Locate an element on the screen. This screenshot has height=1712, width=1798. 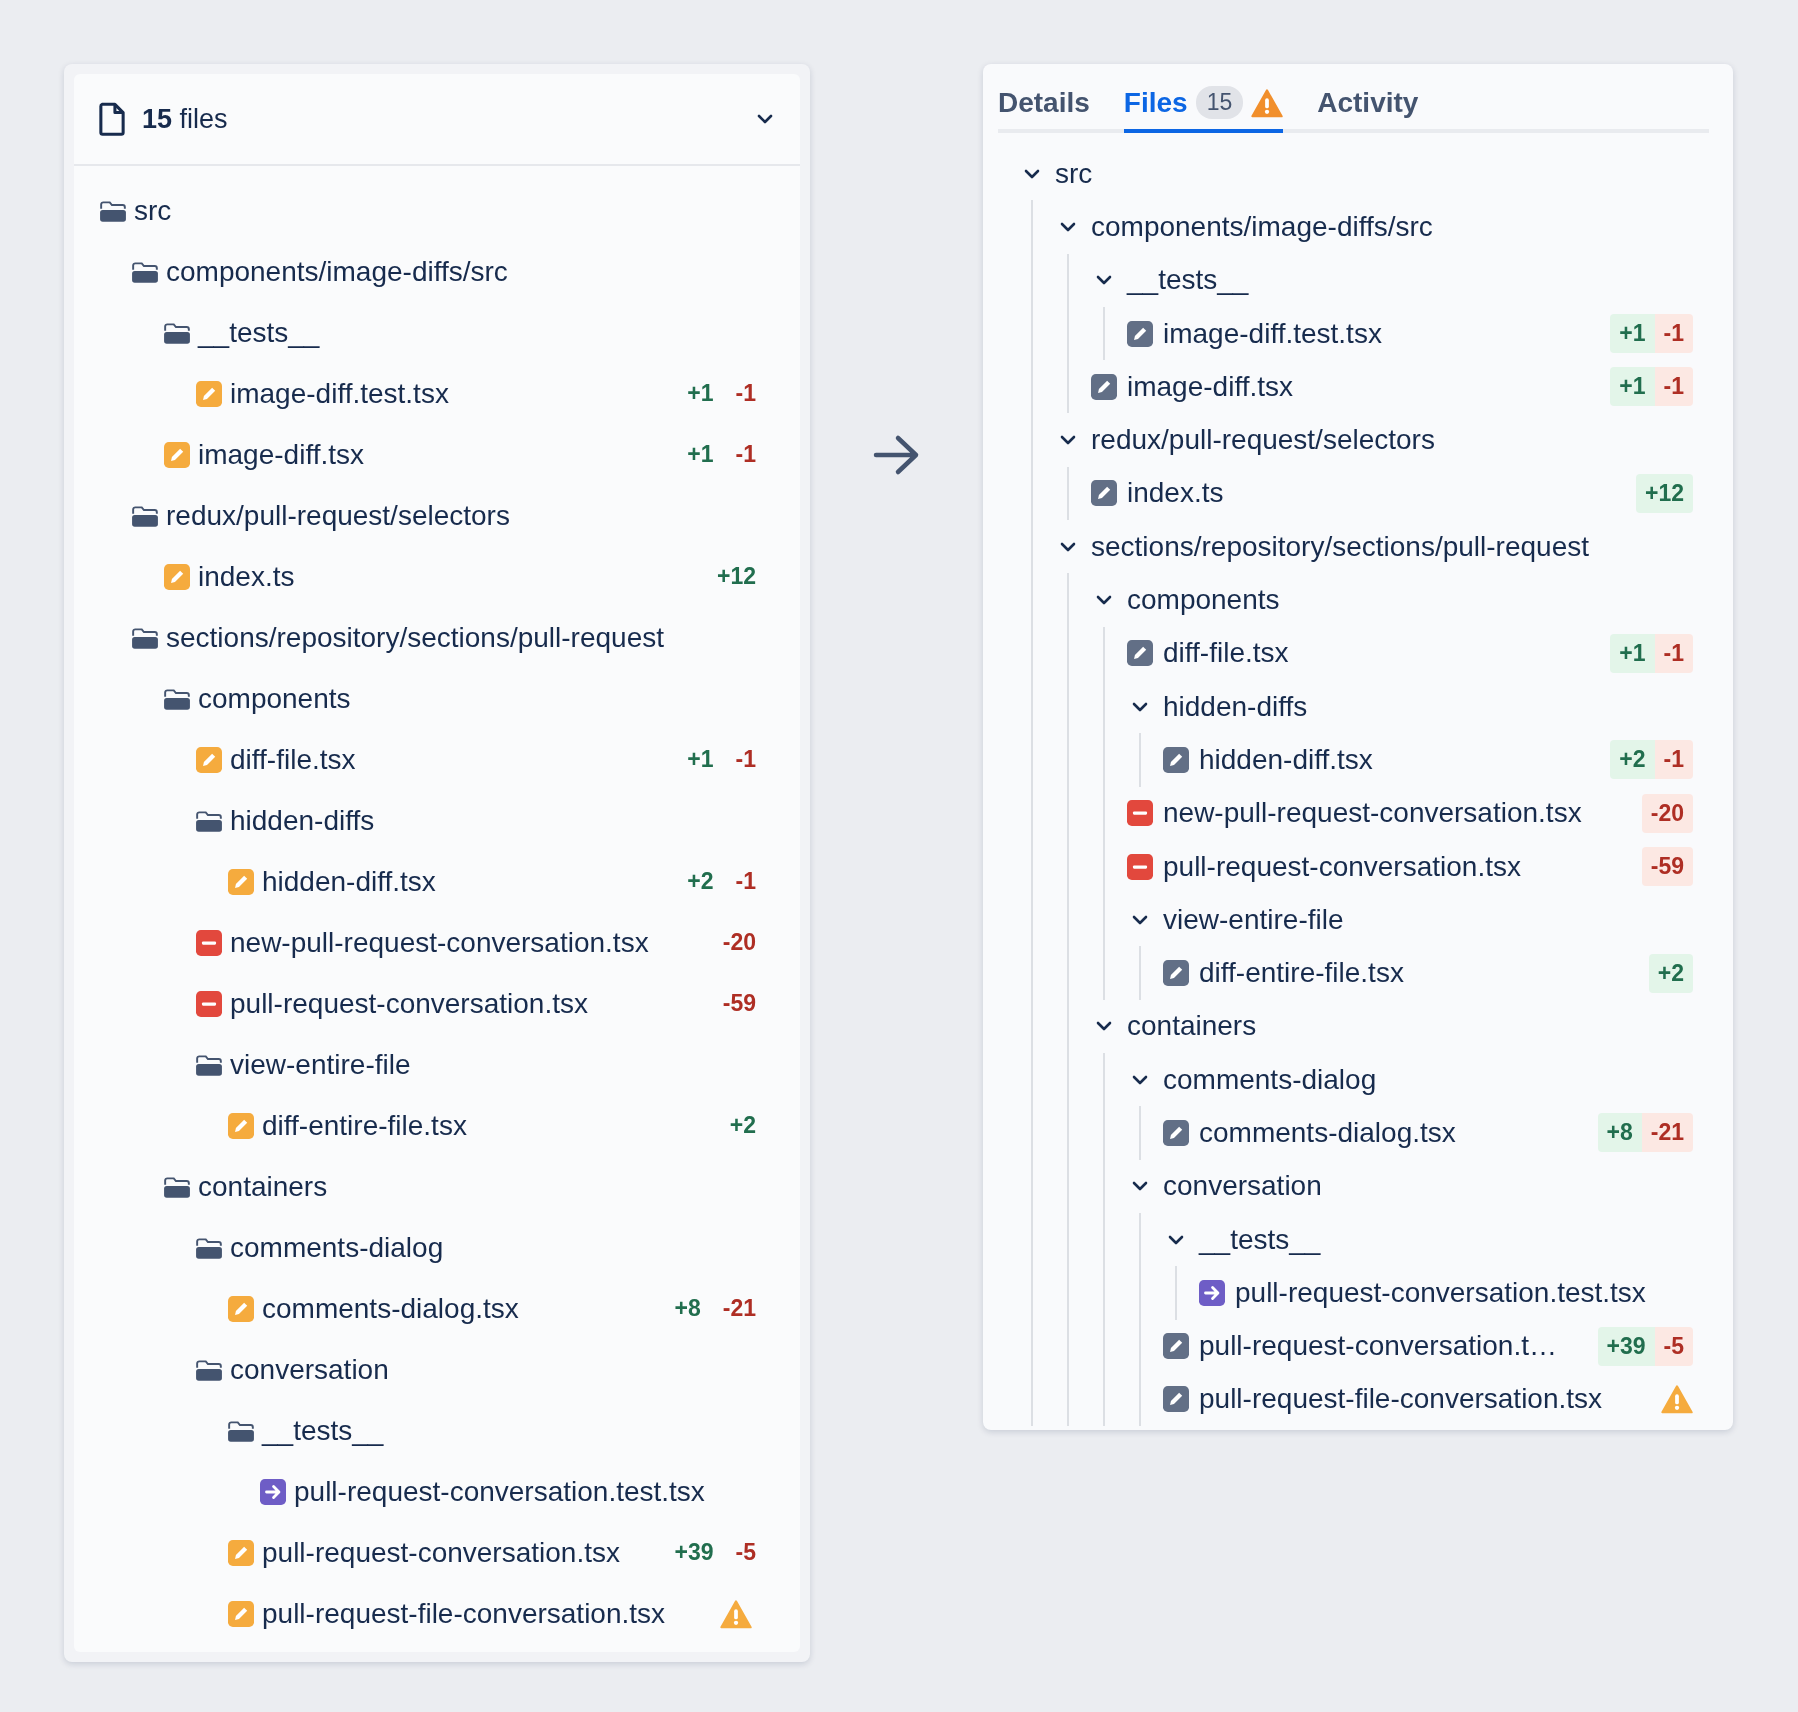
tab-label: Activity is located at coordinates (1368, 102).